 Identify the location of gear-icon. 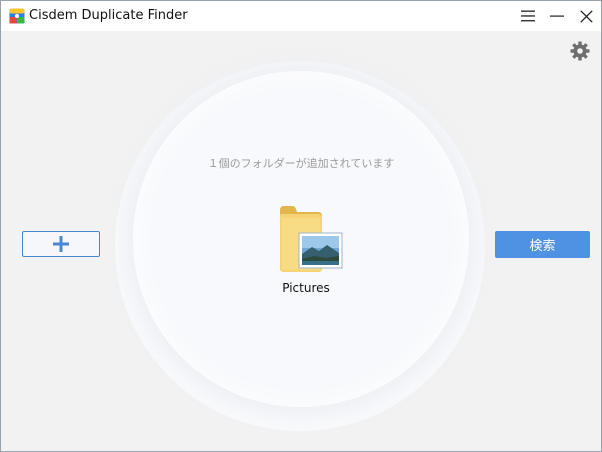
(580, 51).